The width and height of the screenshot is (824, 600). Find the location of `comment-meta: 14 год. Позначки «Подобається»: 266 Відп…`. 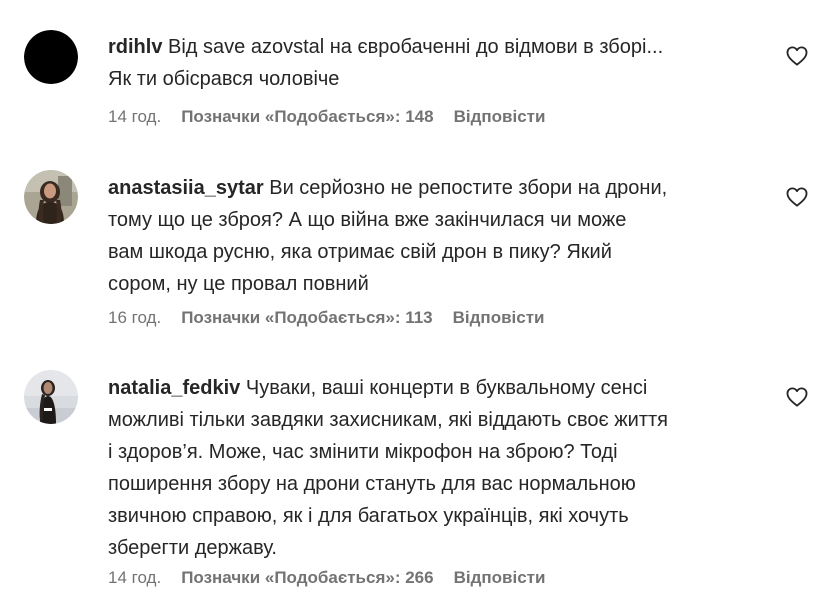

comment-meta: 14 год. Позначки «Подобається»: 266 Відп… is located at coordinates (326, 578).